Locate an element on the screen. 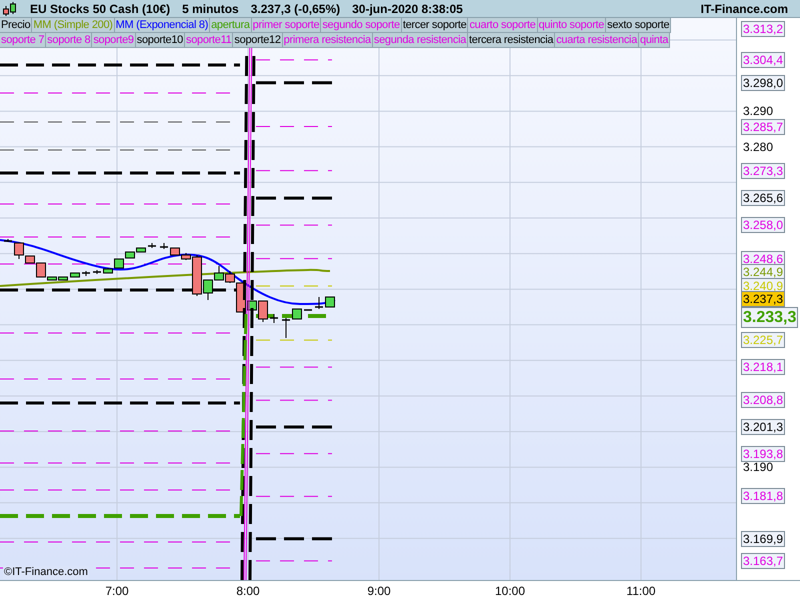 This screenshot has width=800, height=600. legend-item: primer soporte is located at coordinates (287, 25).